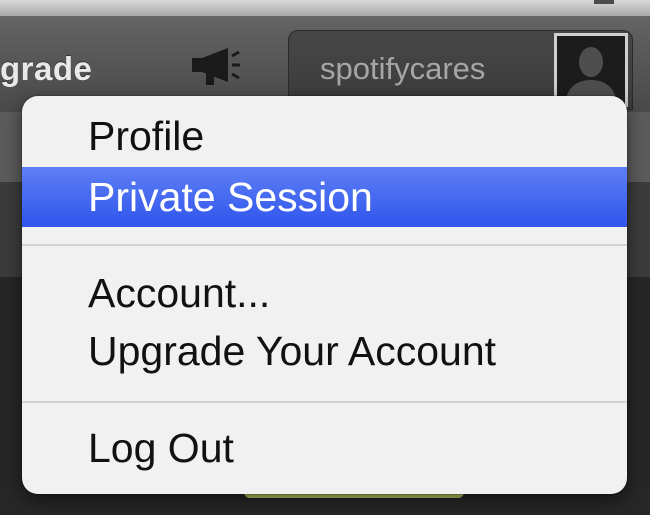 The width and height of the screenshot is (650, 515). What do you see at coordinates (403, 68) in the screenshot?
I see `username-label: spotifycares` at bounding box center [403, 68].